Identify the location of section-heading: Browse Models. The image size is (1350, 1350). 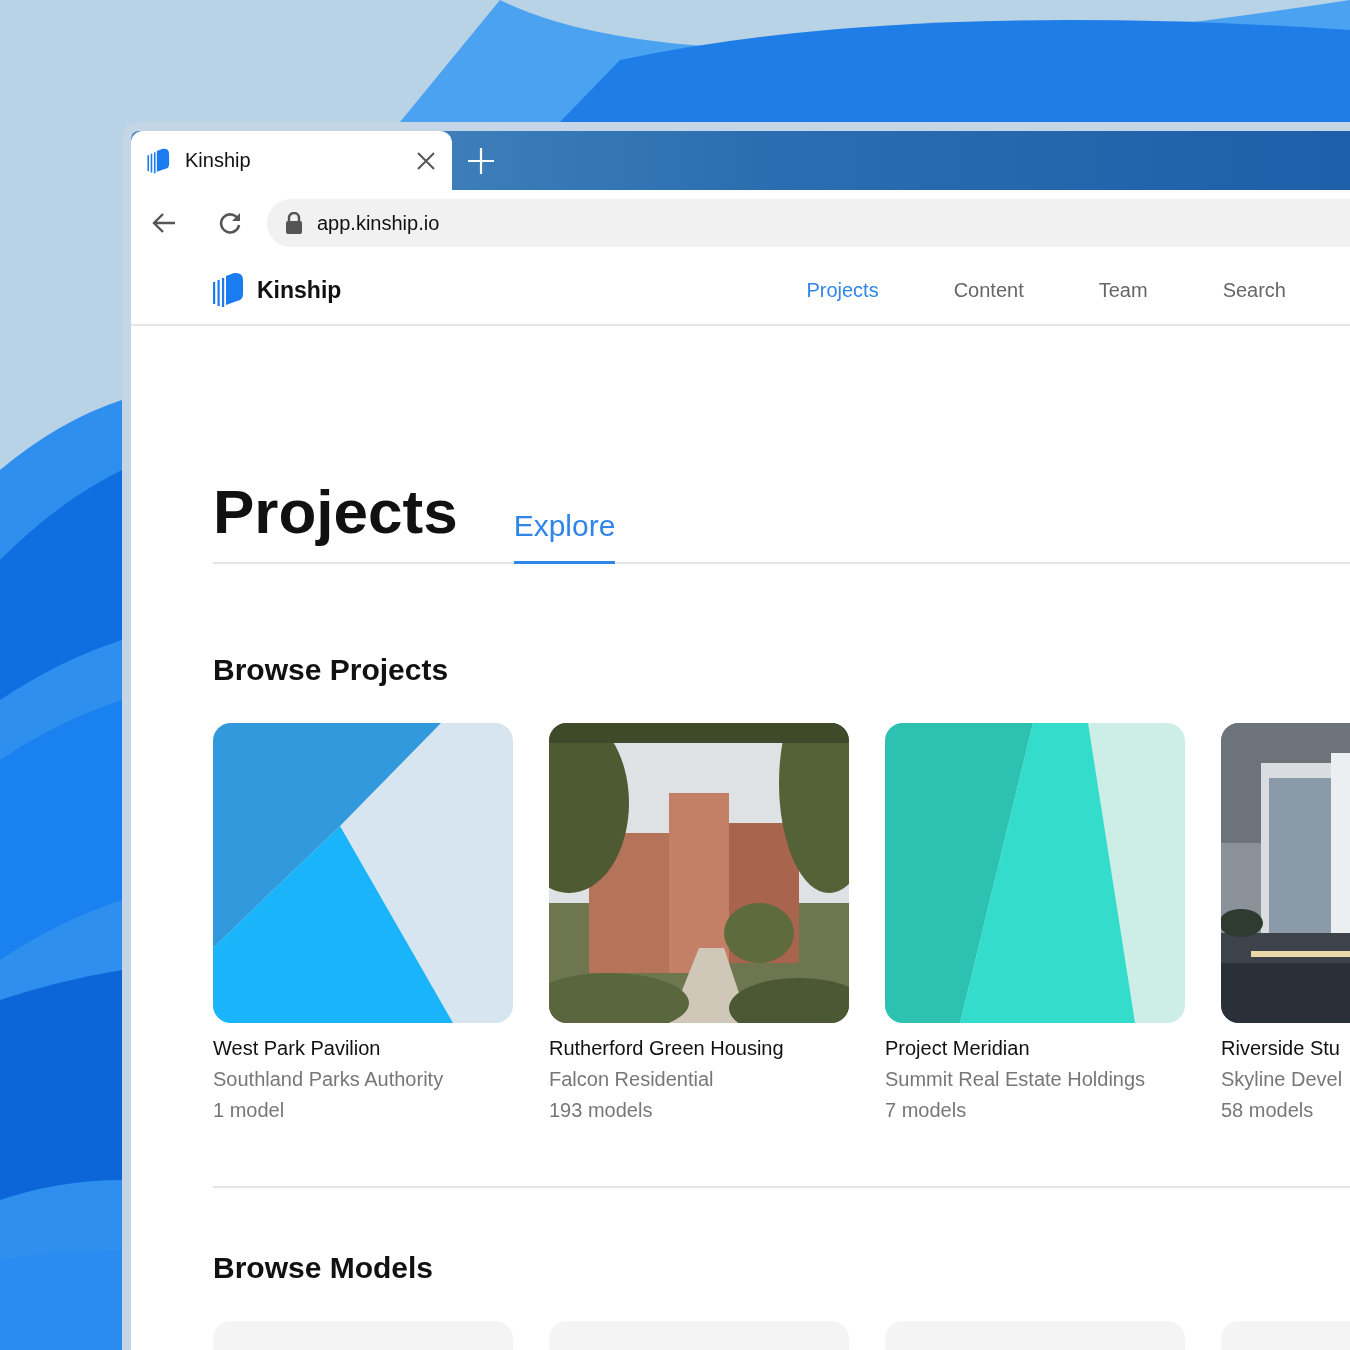
(324, 1268).